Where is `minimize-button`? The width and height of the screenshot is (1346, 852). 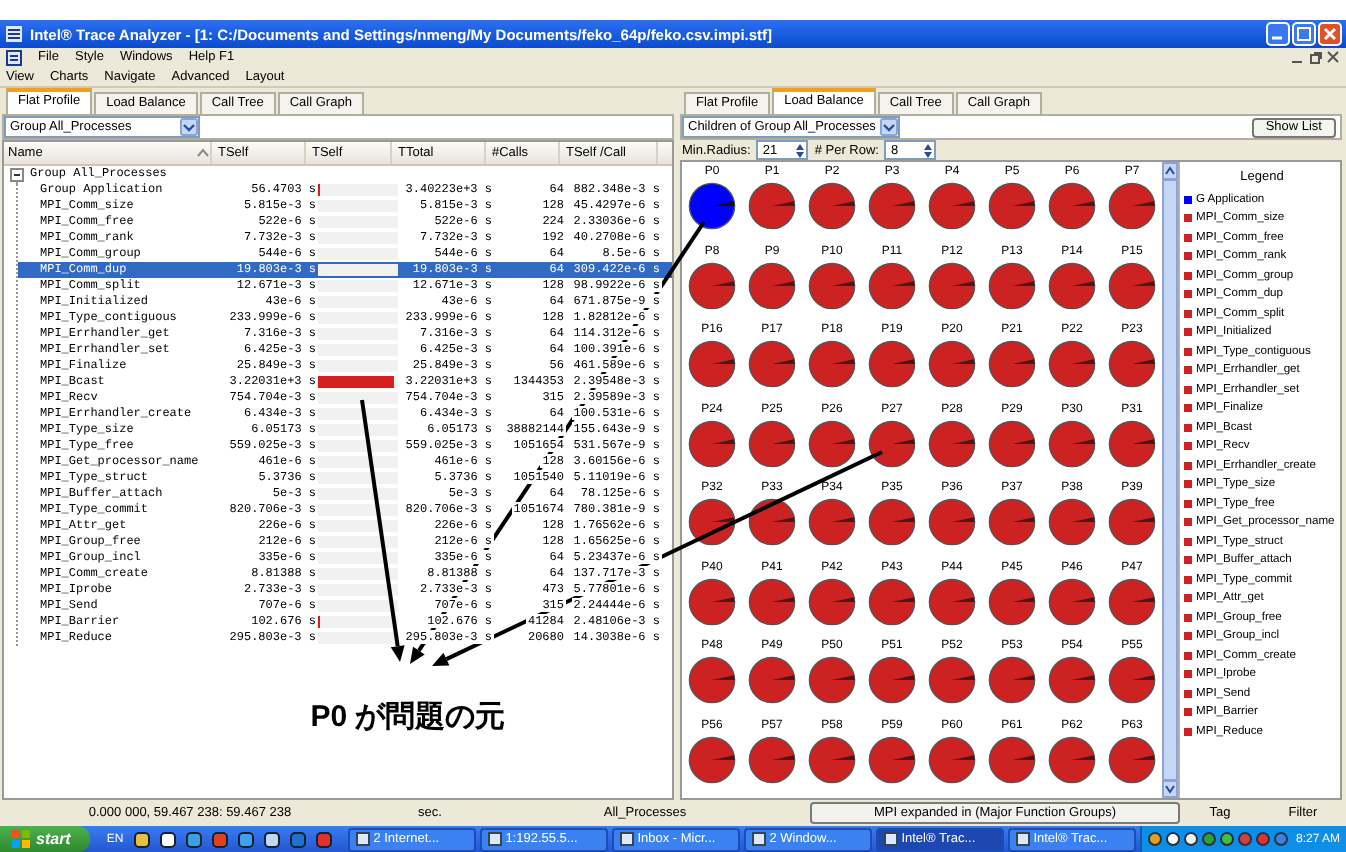
minimize-button is located at coordinates (1278, 34).